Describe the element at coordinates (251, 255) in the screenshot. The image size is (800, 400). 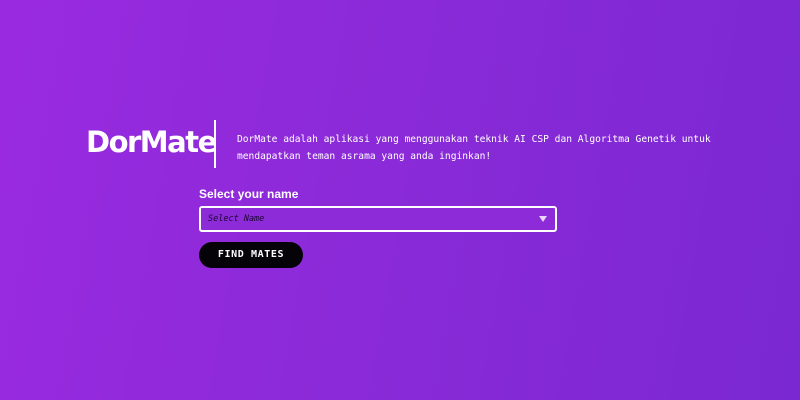
I see `find-mates-button: FIND MATES` at that location.